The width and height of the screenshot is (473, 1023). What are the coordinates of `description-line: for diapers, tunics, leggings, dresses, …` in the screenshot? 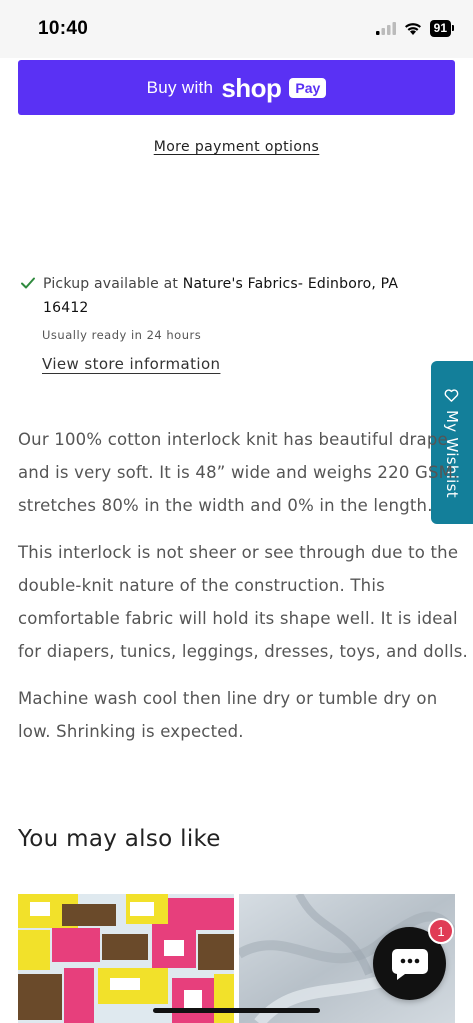 It's located at (243, 651).